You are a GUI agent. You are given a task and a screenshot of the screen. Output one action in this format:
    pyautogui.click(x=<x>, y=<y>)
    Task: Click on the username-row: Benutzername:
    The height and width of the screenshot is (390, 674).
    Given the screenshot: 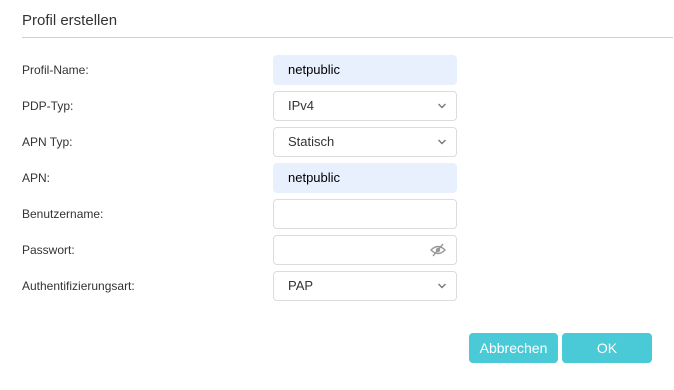 What is the action you would take?
    pyautogui.click(x=337, y=215)
    